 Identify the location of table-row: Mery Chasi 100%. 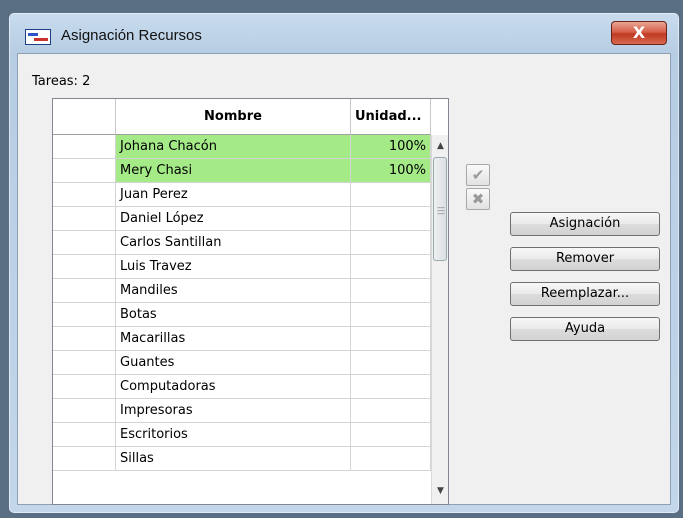
(242, 171).